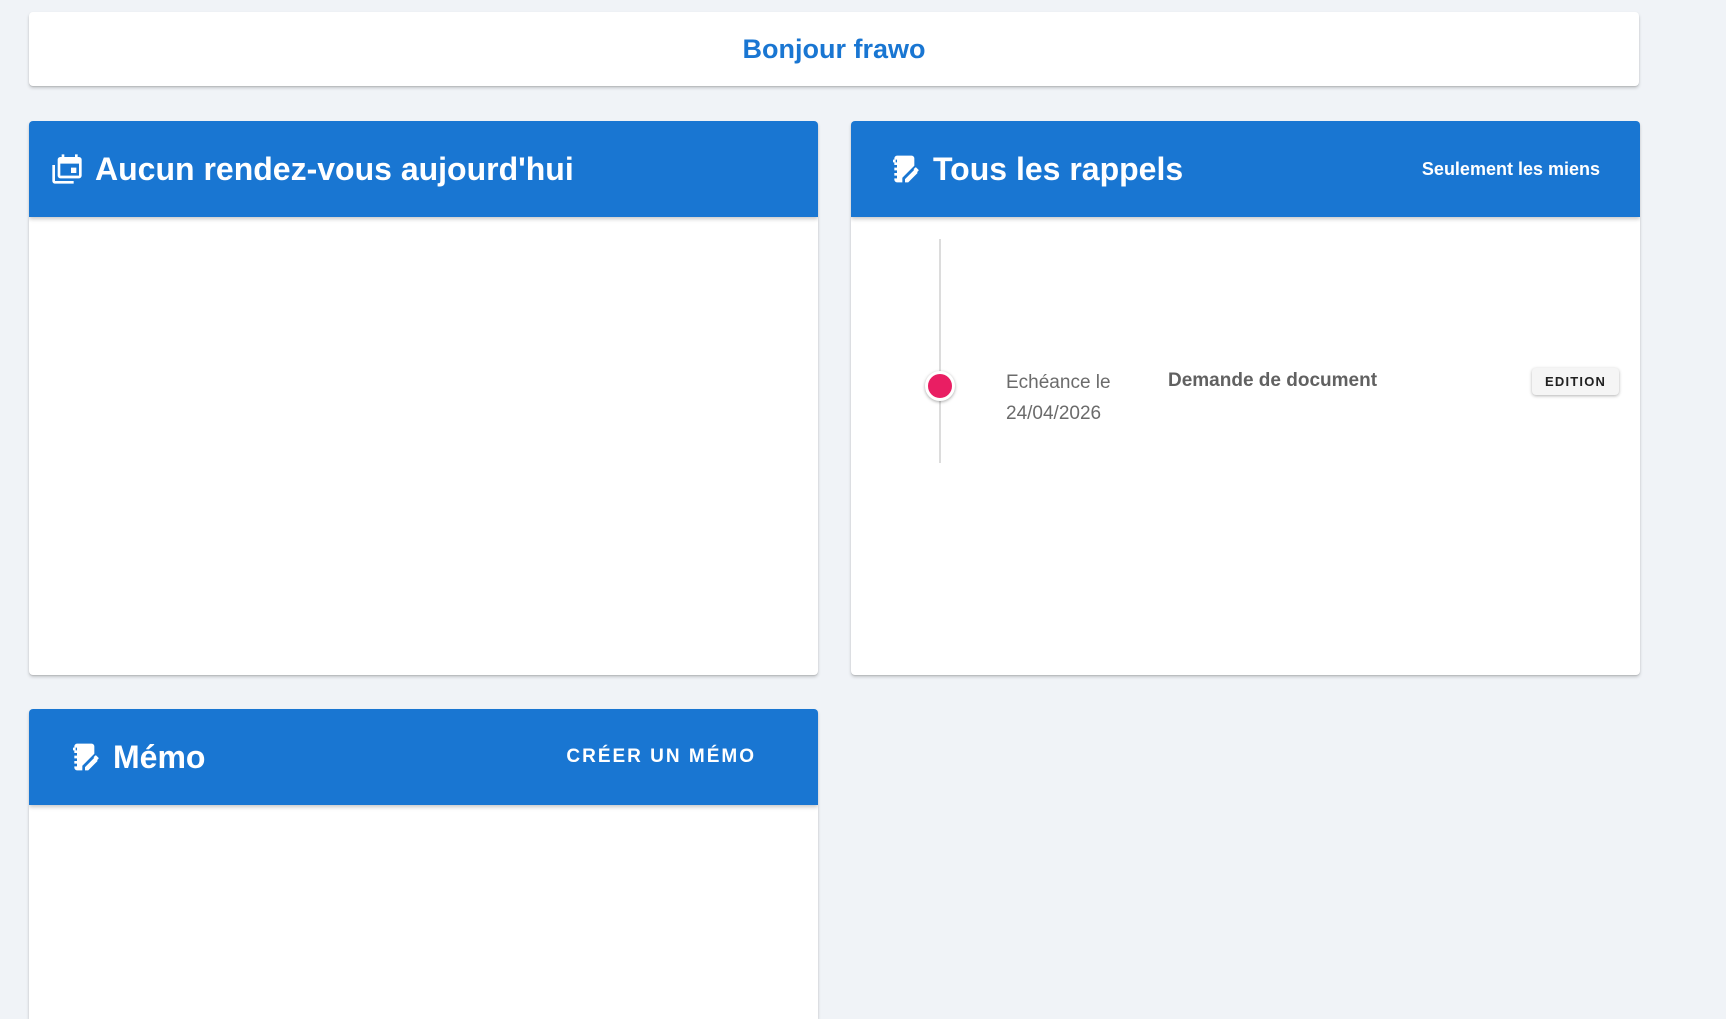 The height and width of the screenshot is (1019, 1726). I want to click on greeting-card: Bonjour frawo, so click(834, 49).